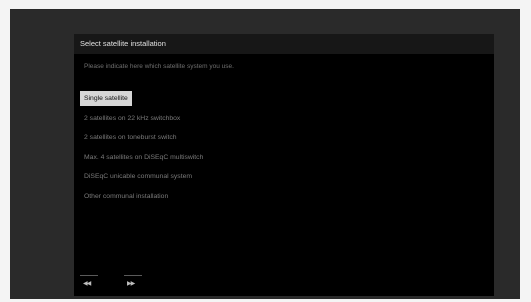 This screenshot has width=531, height=302. I want to click on rewind-icon: ◀◀, so click(87, 284).